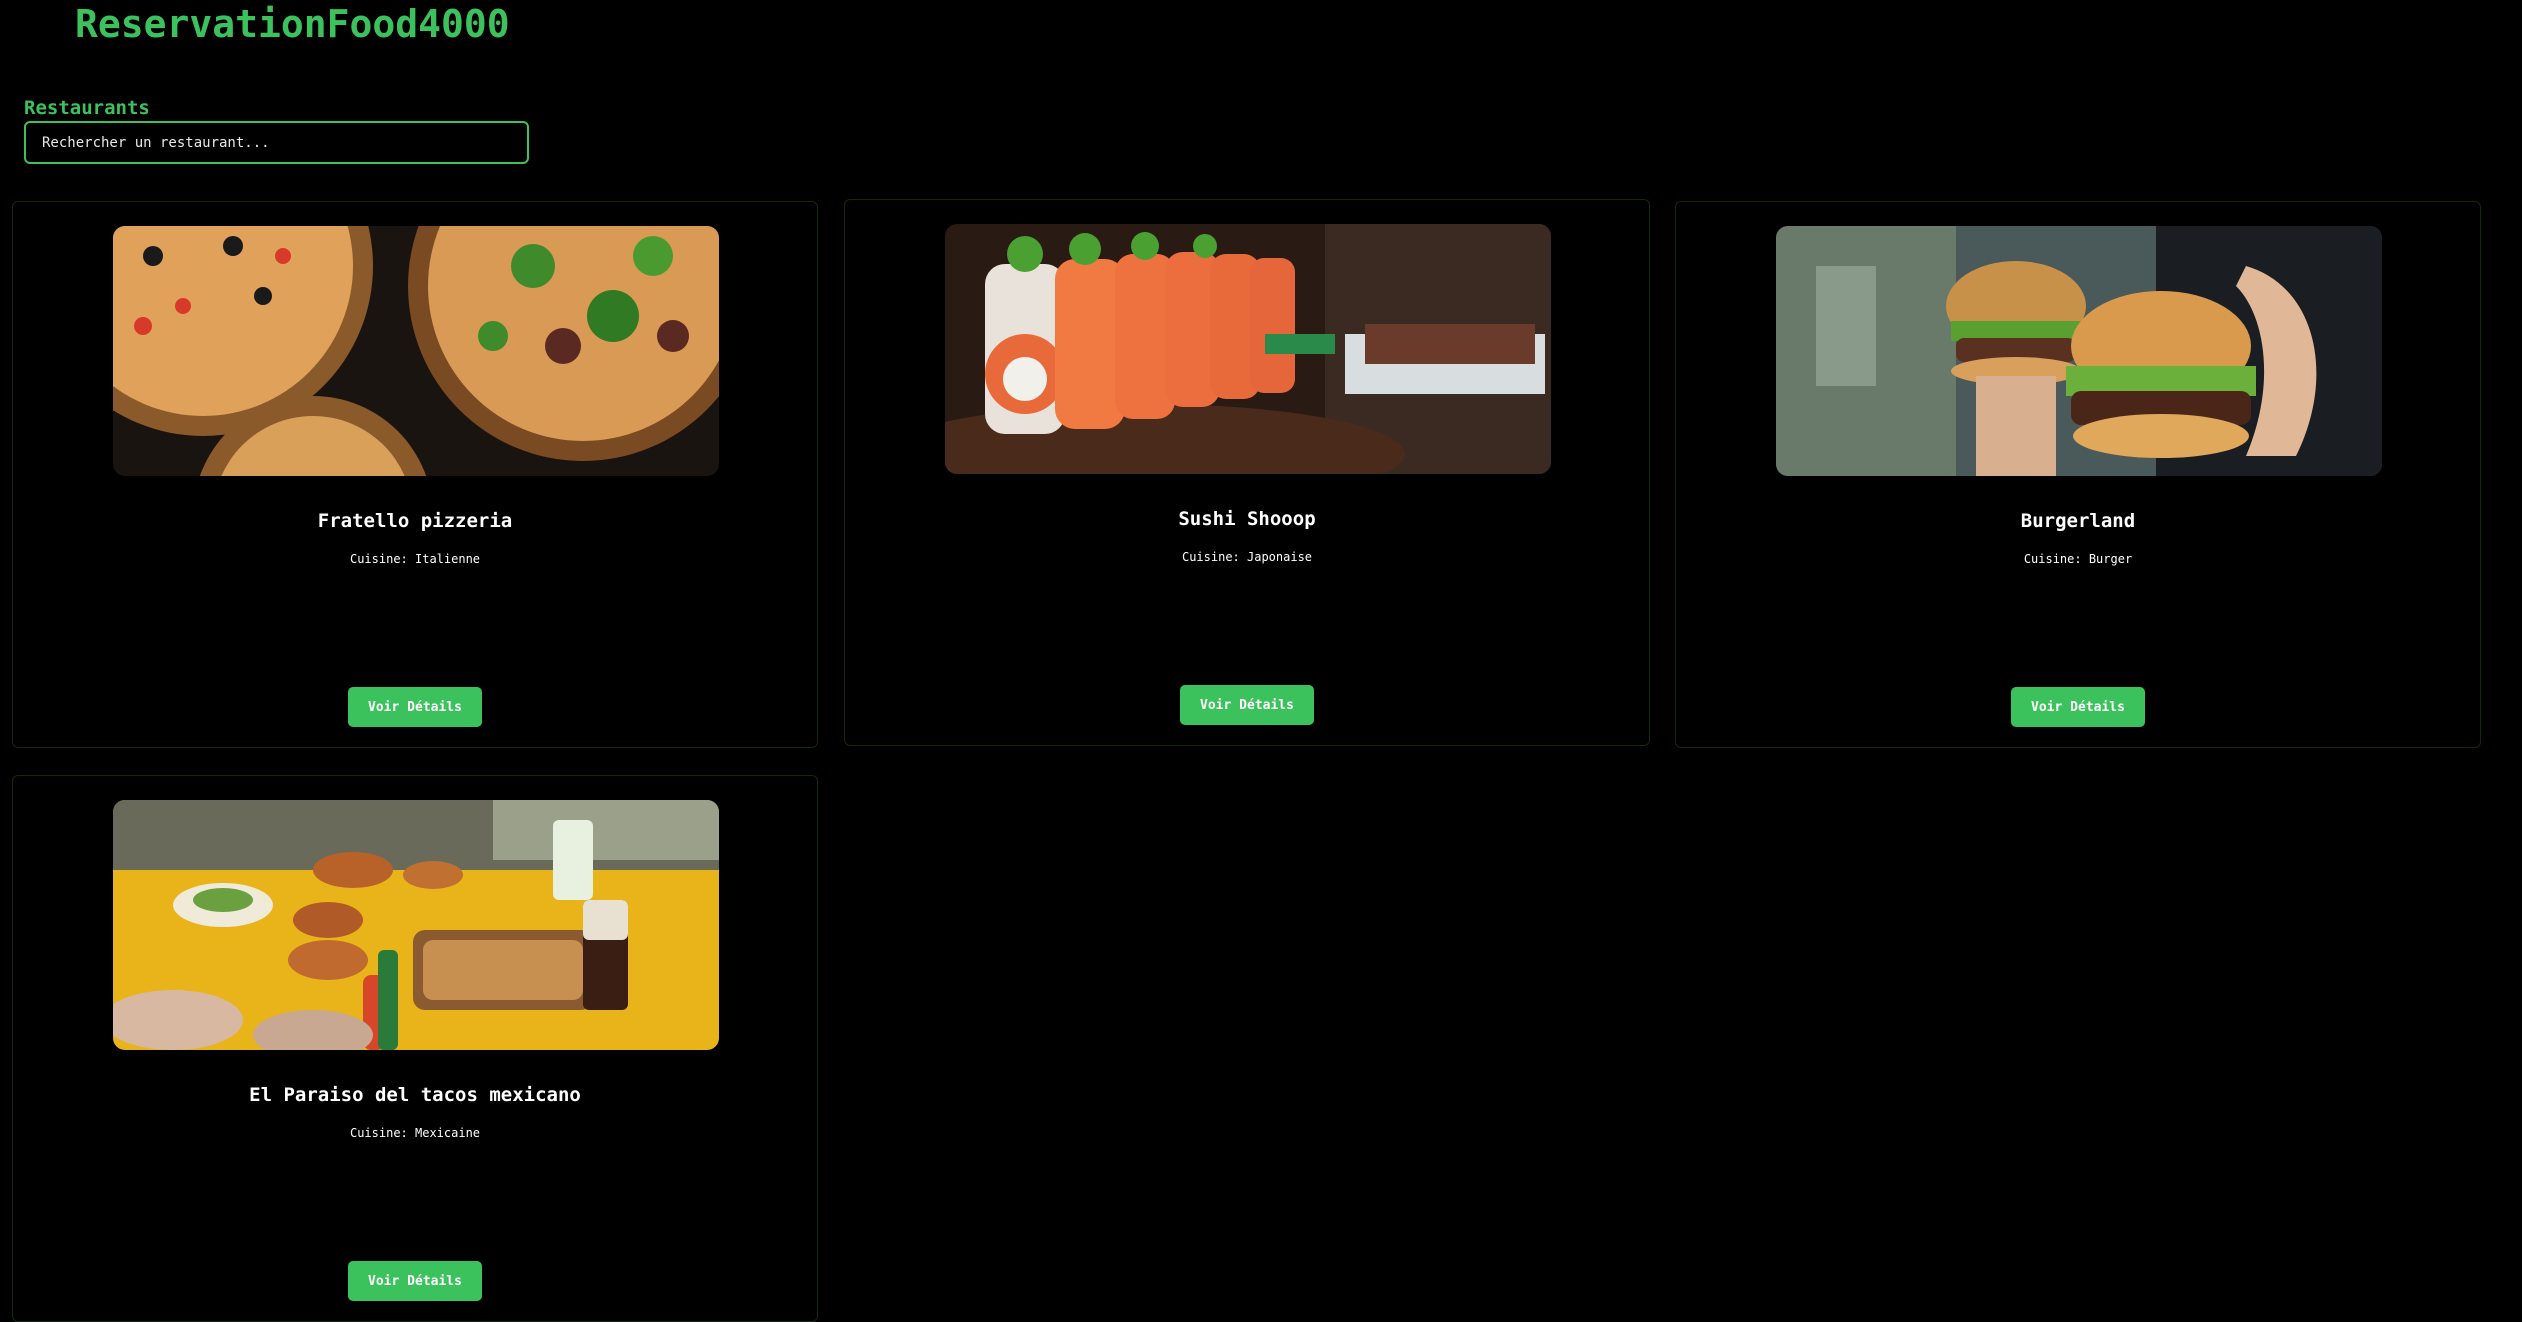 Image resolution: width=2522 pixels, height=1322 pixels. Describe the element at coordinates (416, 925) in the screenshot. I see `tacos-photo` at that location.